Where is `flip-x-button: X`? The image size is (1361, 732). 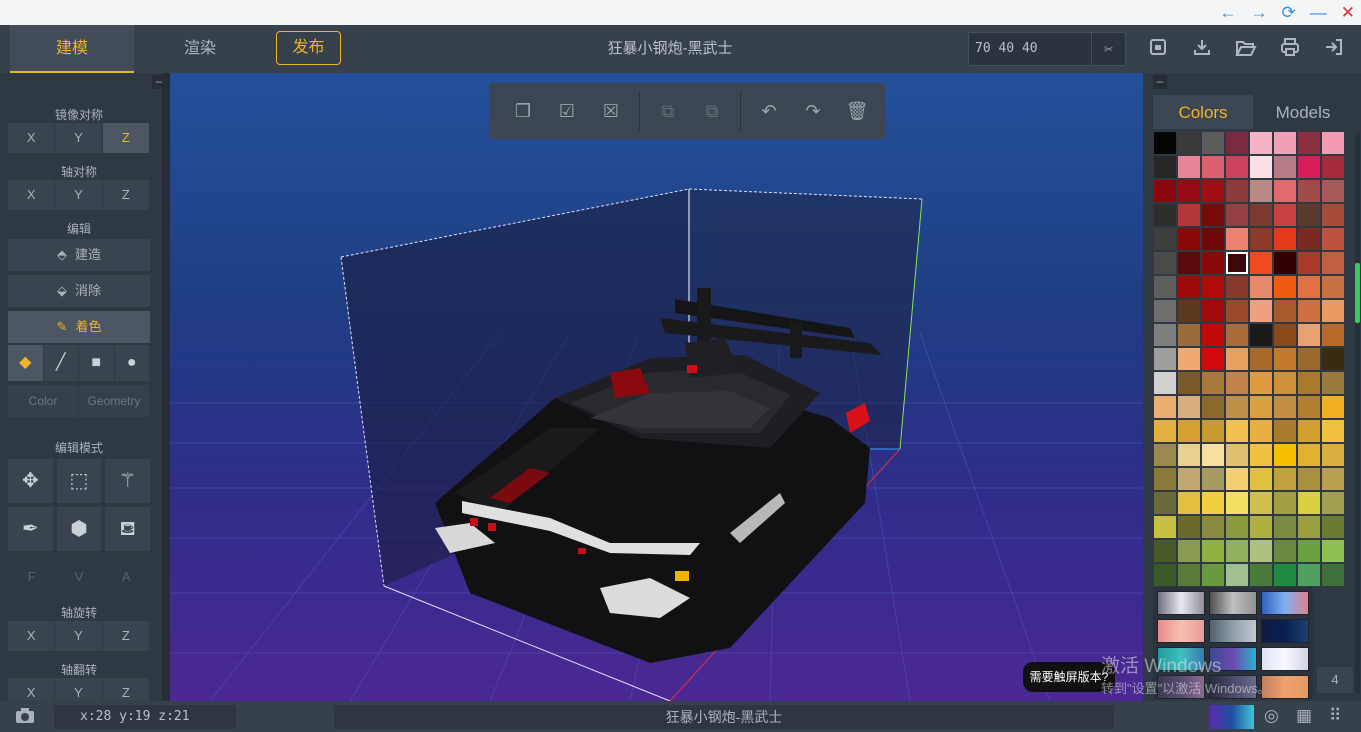 flip-x-button: X is located at coordinates (31, 689).